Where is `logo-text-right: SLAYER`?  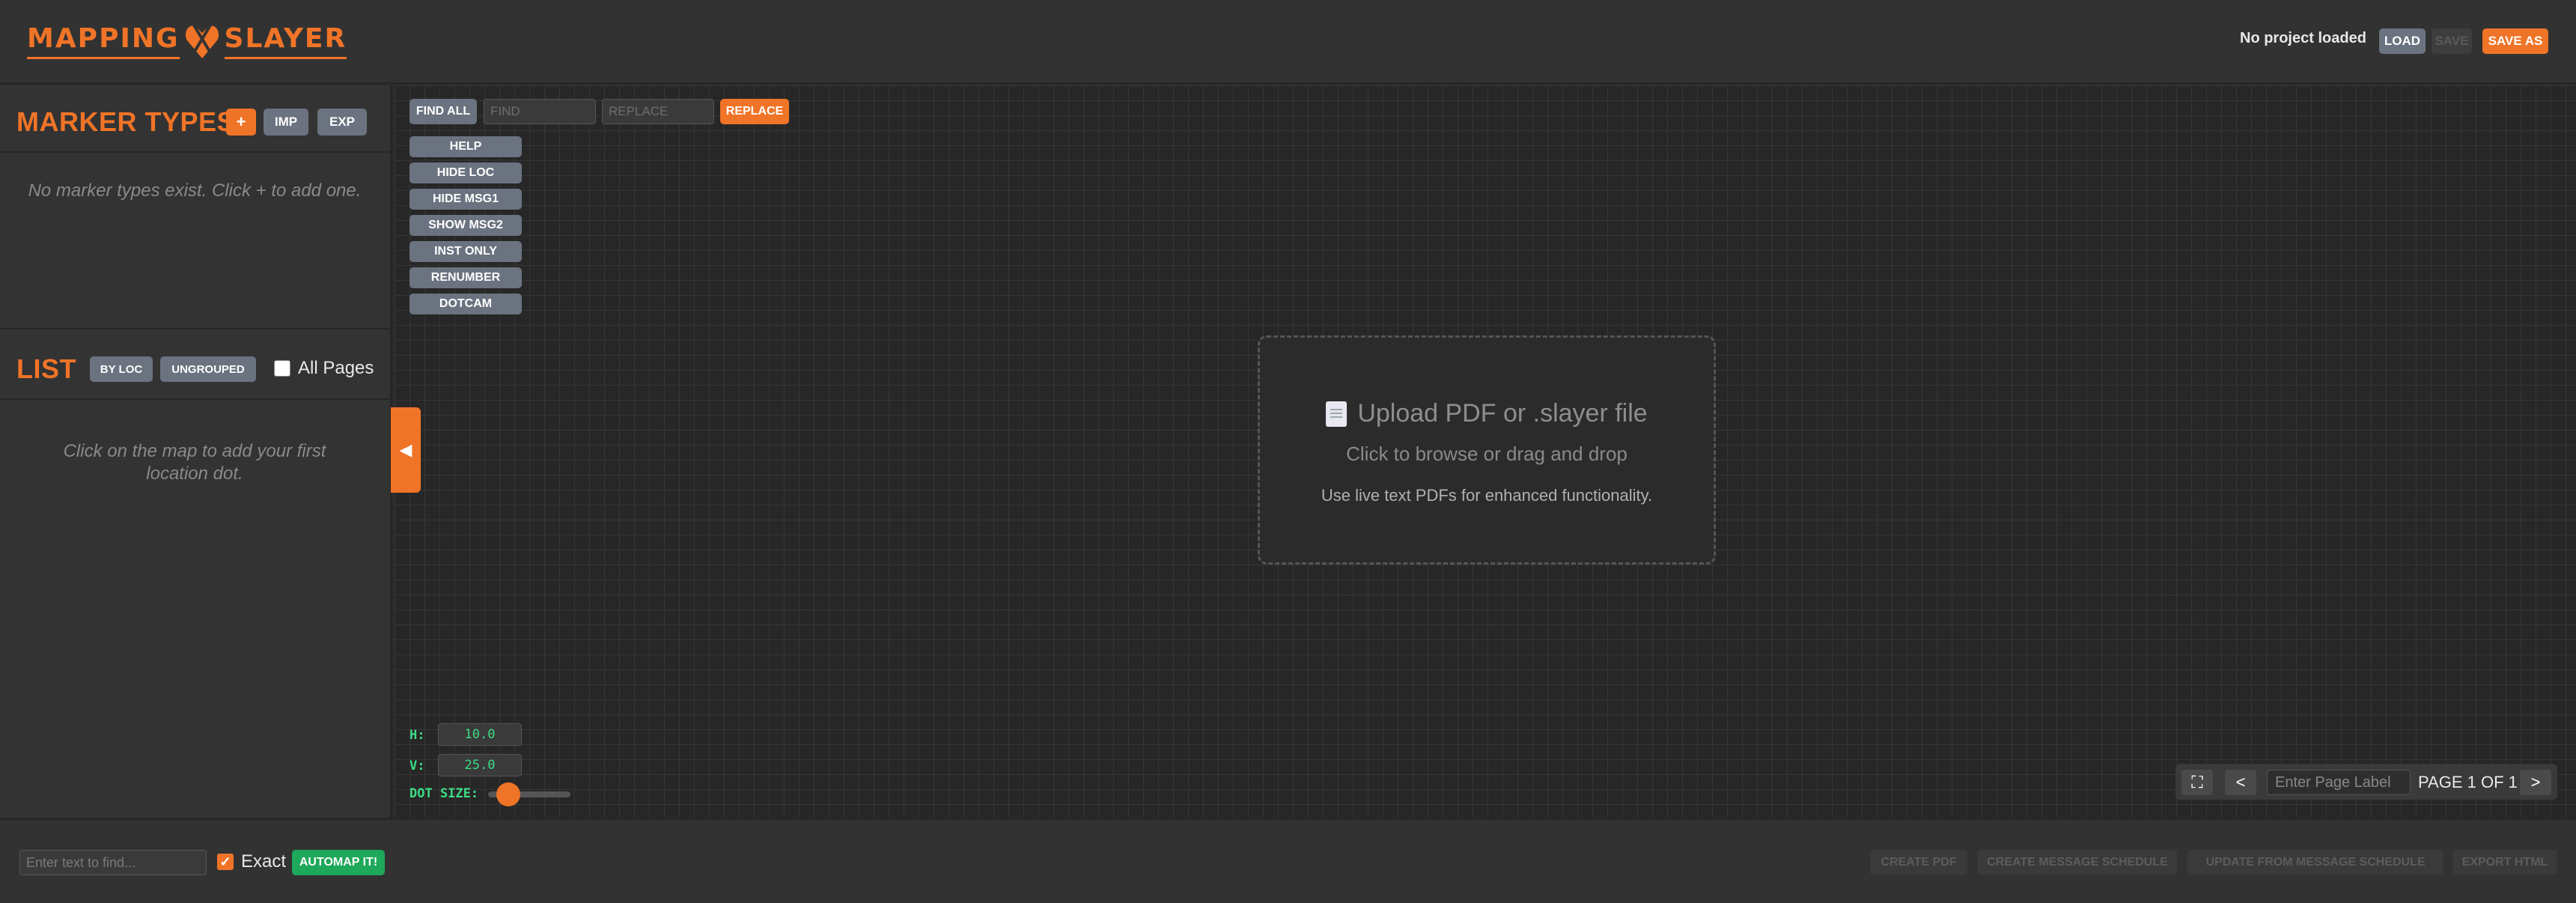 logo-text-right: SLAYER is located at coordinates (285, 40).